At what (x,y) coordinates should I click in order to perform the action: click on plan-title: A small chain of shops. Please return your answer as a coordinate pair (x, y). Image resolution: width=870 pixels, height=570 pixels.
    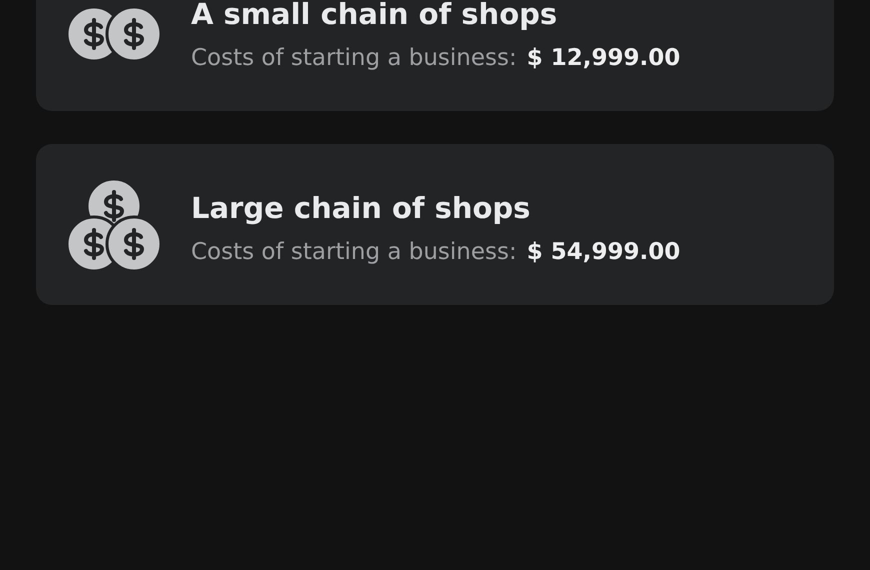
    Looking at the image, I should click on (374, 15).